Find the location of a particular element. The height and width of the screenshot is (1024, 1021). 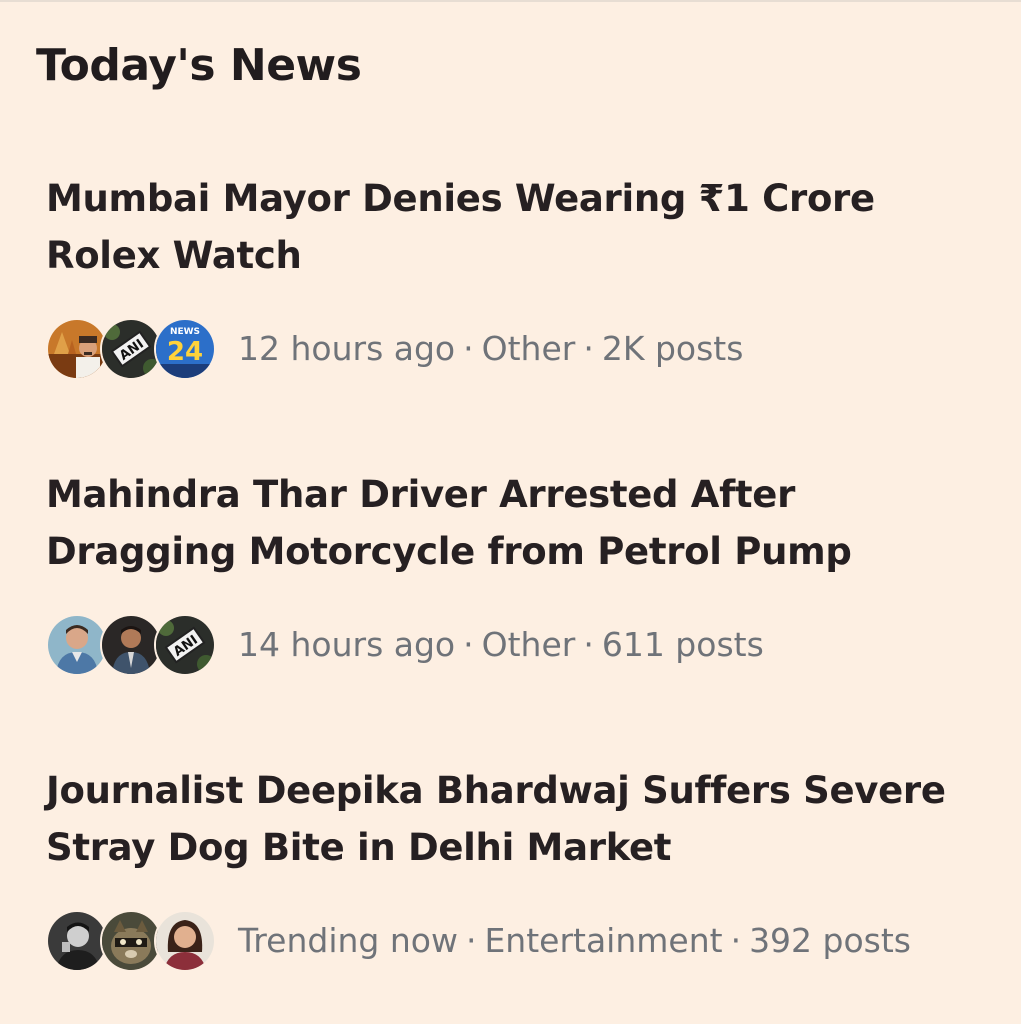

man-photo-avatar is located at coordinates (77, 645).